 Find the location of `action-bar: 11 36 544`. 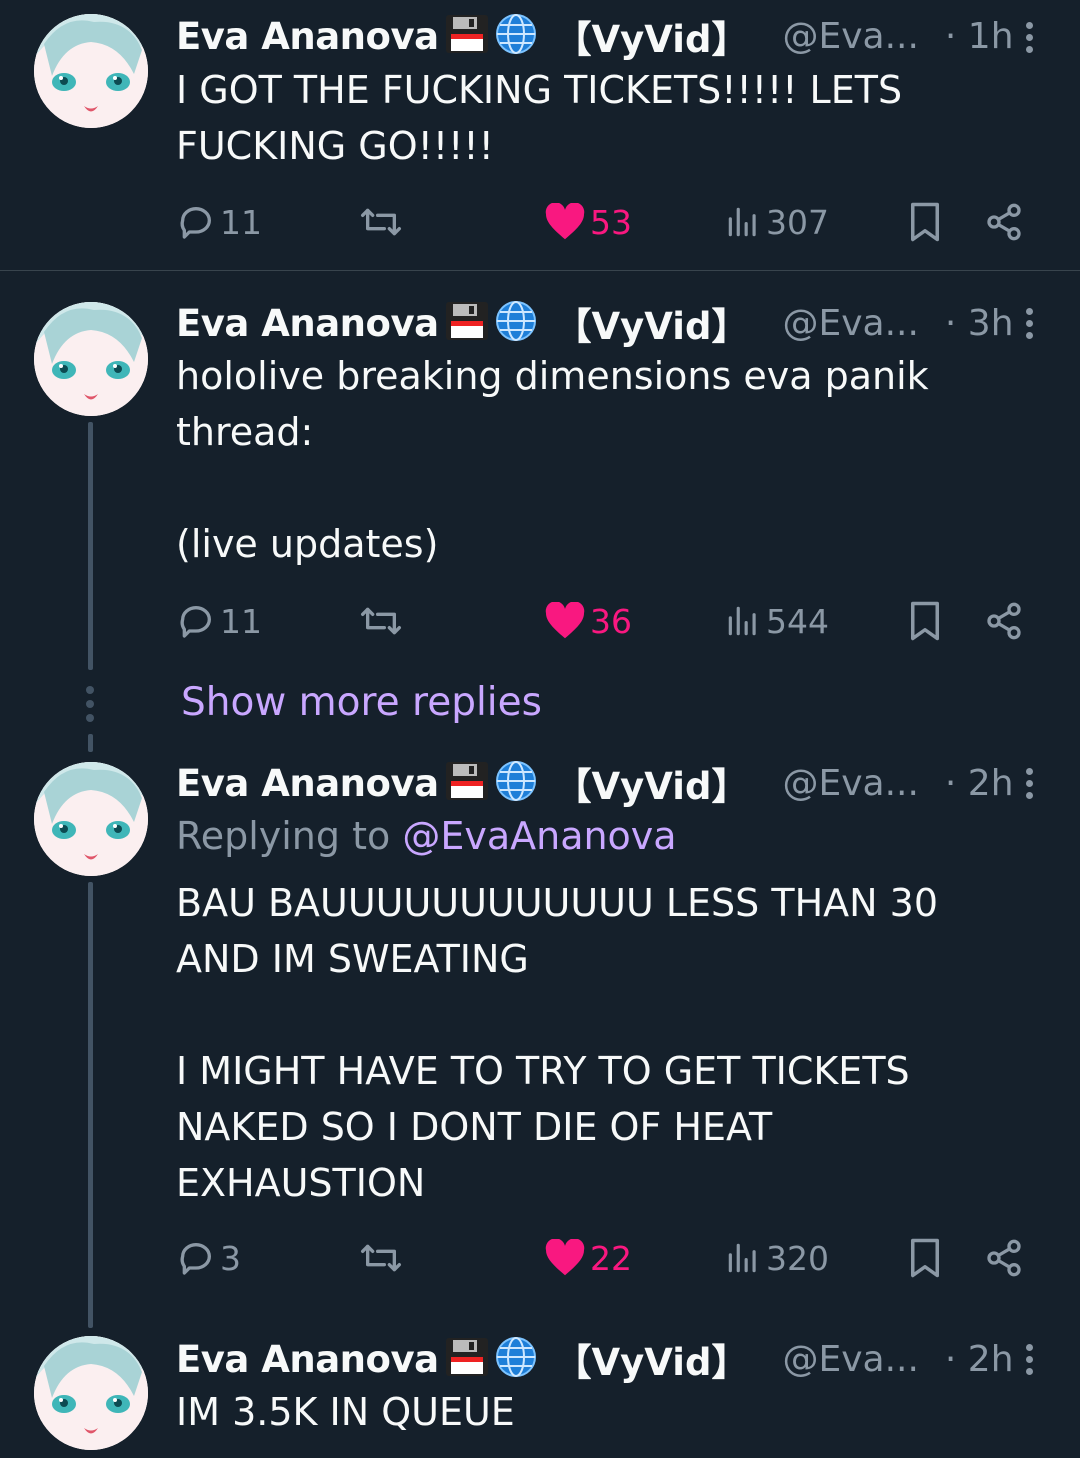

action-bar: 11 36 544 is located at coordinates (628, 621).